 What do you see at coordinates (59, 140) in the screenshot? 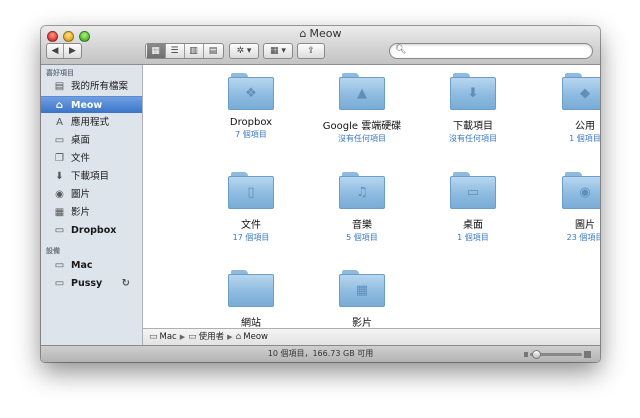
I see `desktop-icon: ▭` at bounding box center [59, 140].